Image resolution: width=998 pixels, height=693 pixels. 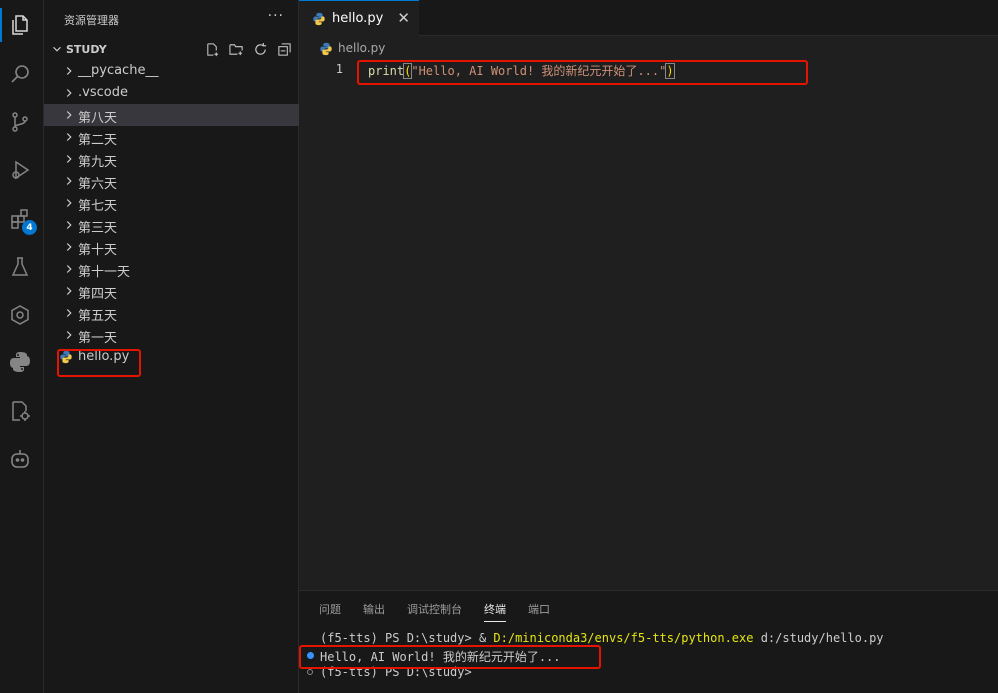 What do you see at coordinates (98, 316) in the screenshot?
I see `folder-label: 第五天` at bounding box center [98, 316].